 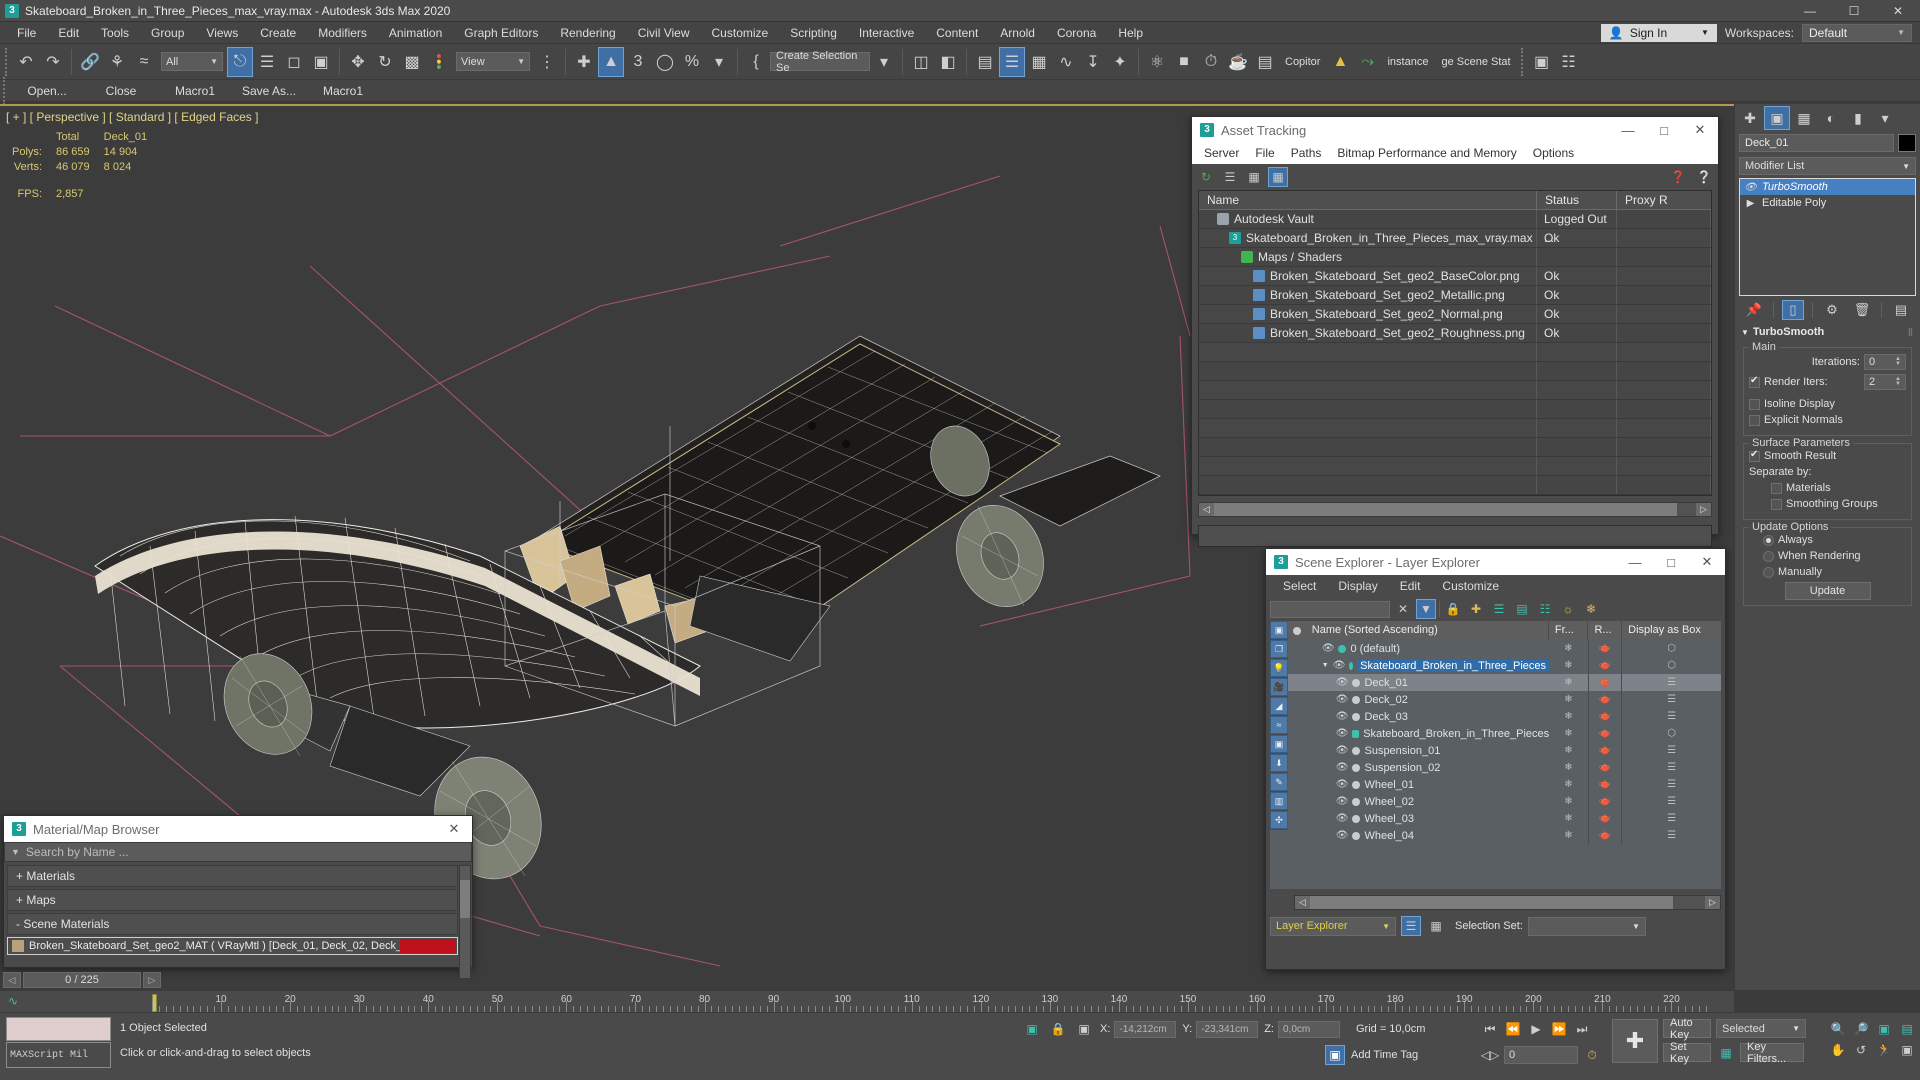 What do you see at coordinates (1827, 203) in the screenshot?
I see `stack-item-editable-poly: ▶ Editable Poly` at bounding box center [1827, 203].